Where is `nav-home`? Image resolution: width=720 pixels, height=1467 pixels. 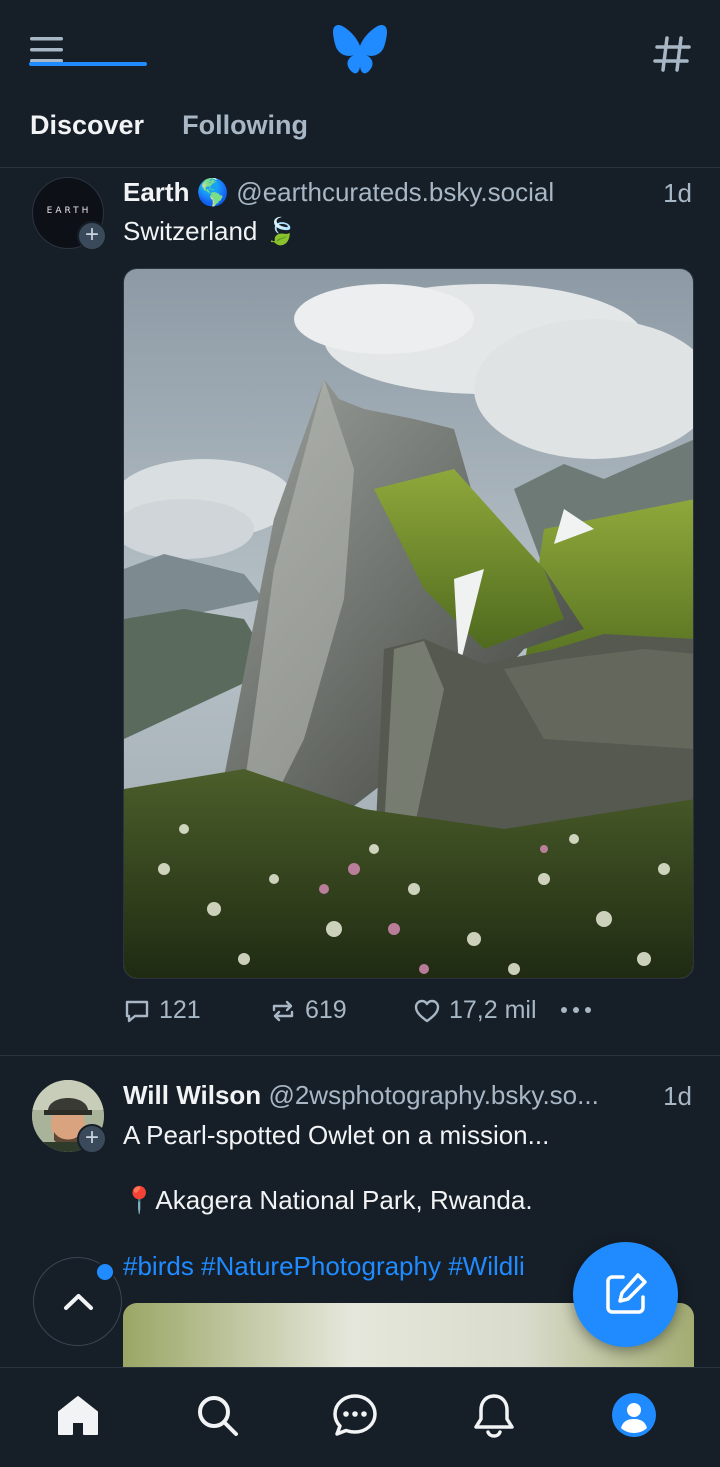
nav-home is located at coordinates (78, 1415).